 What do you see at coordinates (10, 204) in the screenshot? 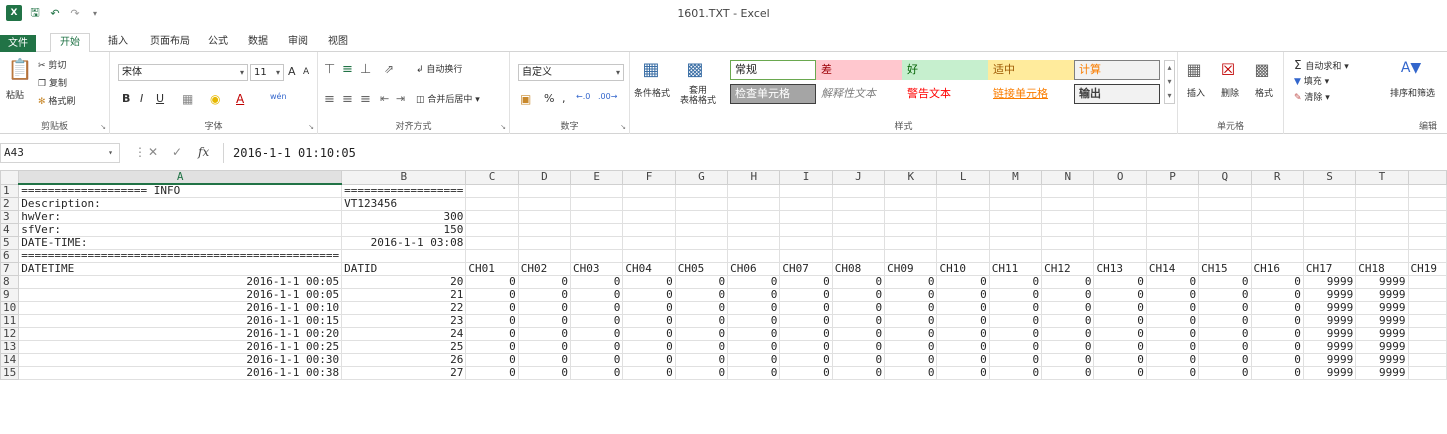
I see `row-header: 2` at bounding box center [10, 204].